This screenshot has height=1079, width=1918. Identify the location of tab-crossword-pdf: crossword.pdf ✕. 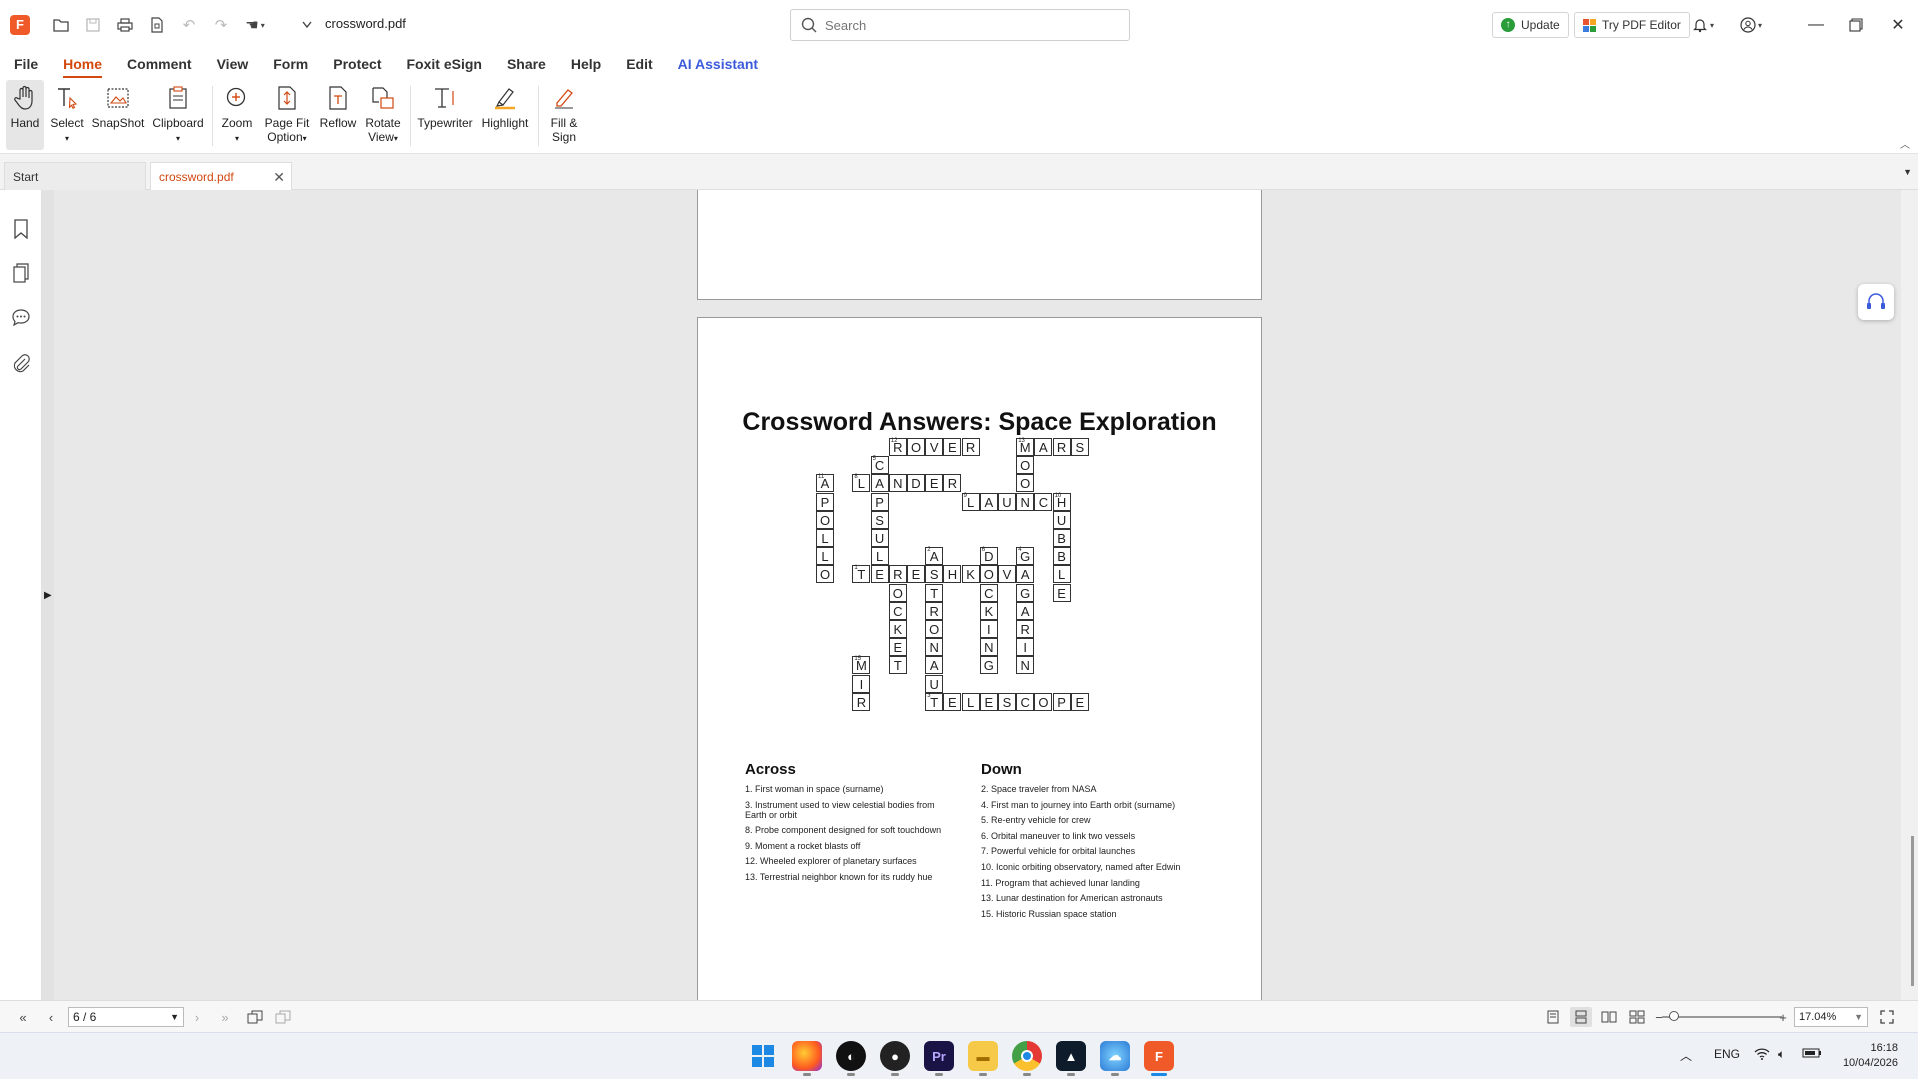
(221, 176).